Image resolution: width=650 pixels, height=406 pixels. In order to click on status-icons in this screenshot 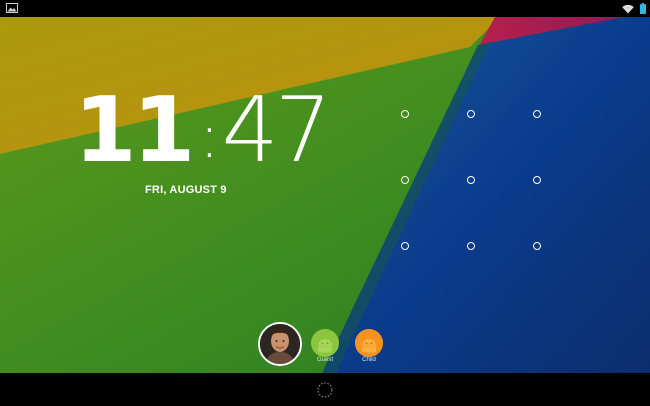, I will do `click(634, 8)`.